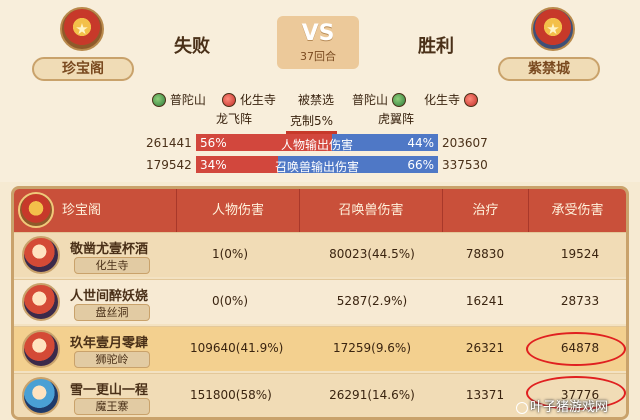  What do you see at coordinates (82, 29) in the screenshot?
I see `left-team-emblem-icon: ★` at bounding box center [82, 29].